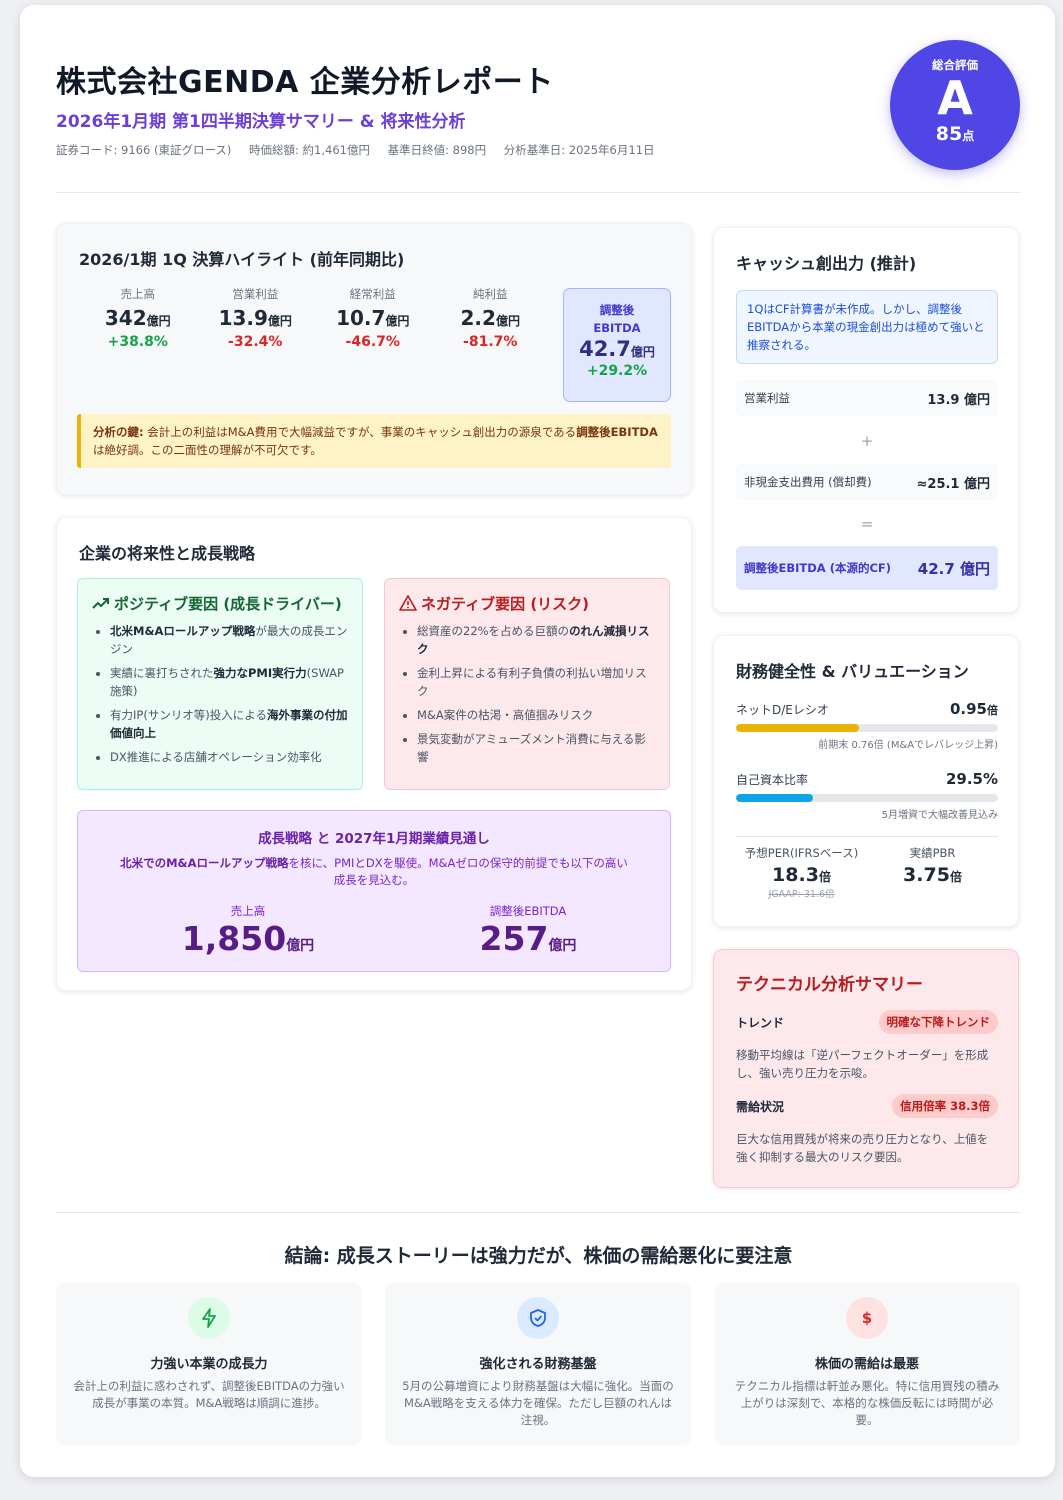  Describe the element at coordinates (248, 931) in the screenshot. I see `outlook-sales: 売上高 1,850億円` at that location.